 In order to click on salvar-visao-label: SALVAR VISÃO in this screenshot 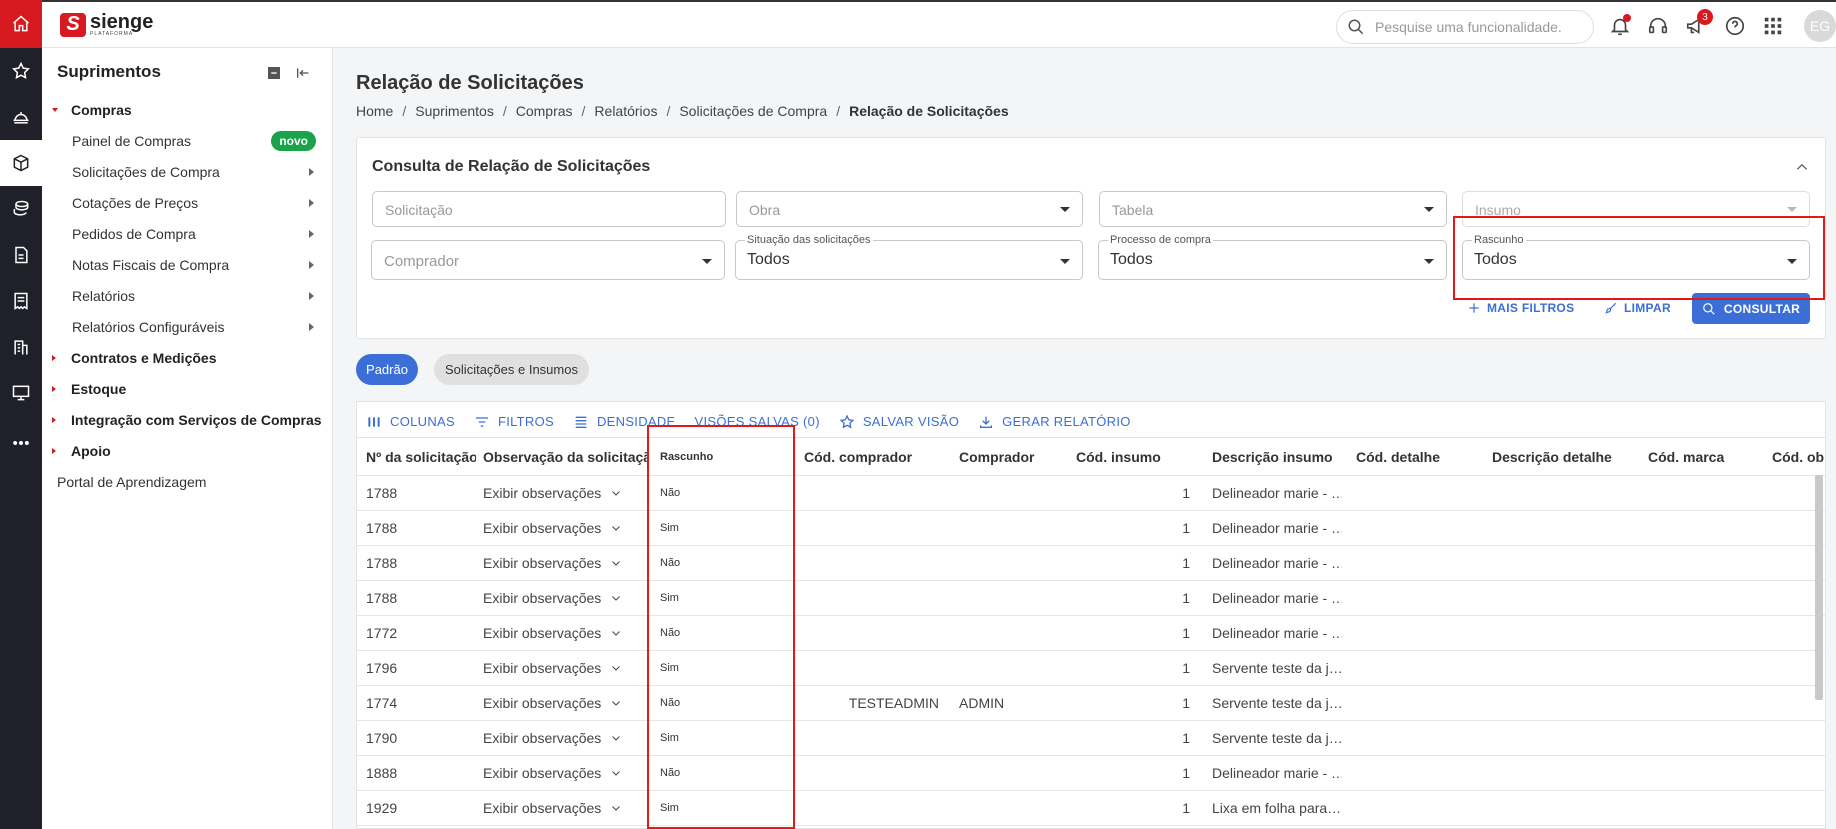, I will do `click(911, 421)`.